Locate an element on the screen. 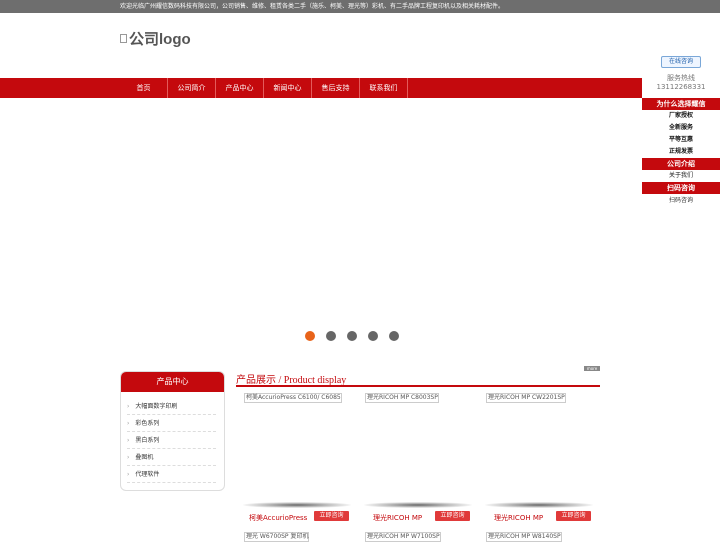 This screenshot has width=720, height=542. product-image: 理光RICOH MP W8140SP is located at coordinates (524, 537).